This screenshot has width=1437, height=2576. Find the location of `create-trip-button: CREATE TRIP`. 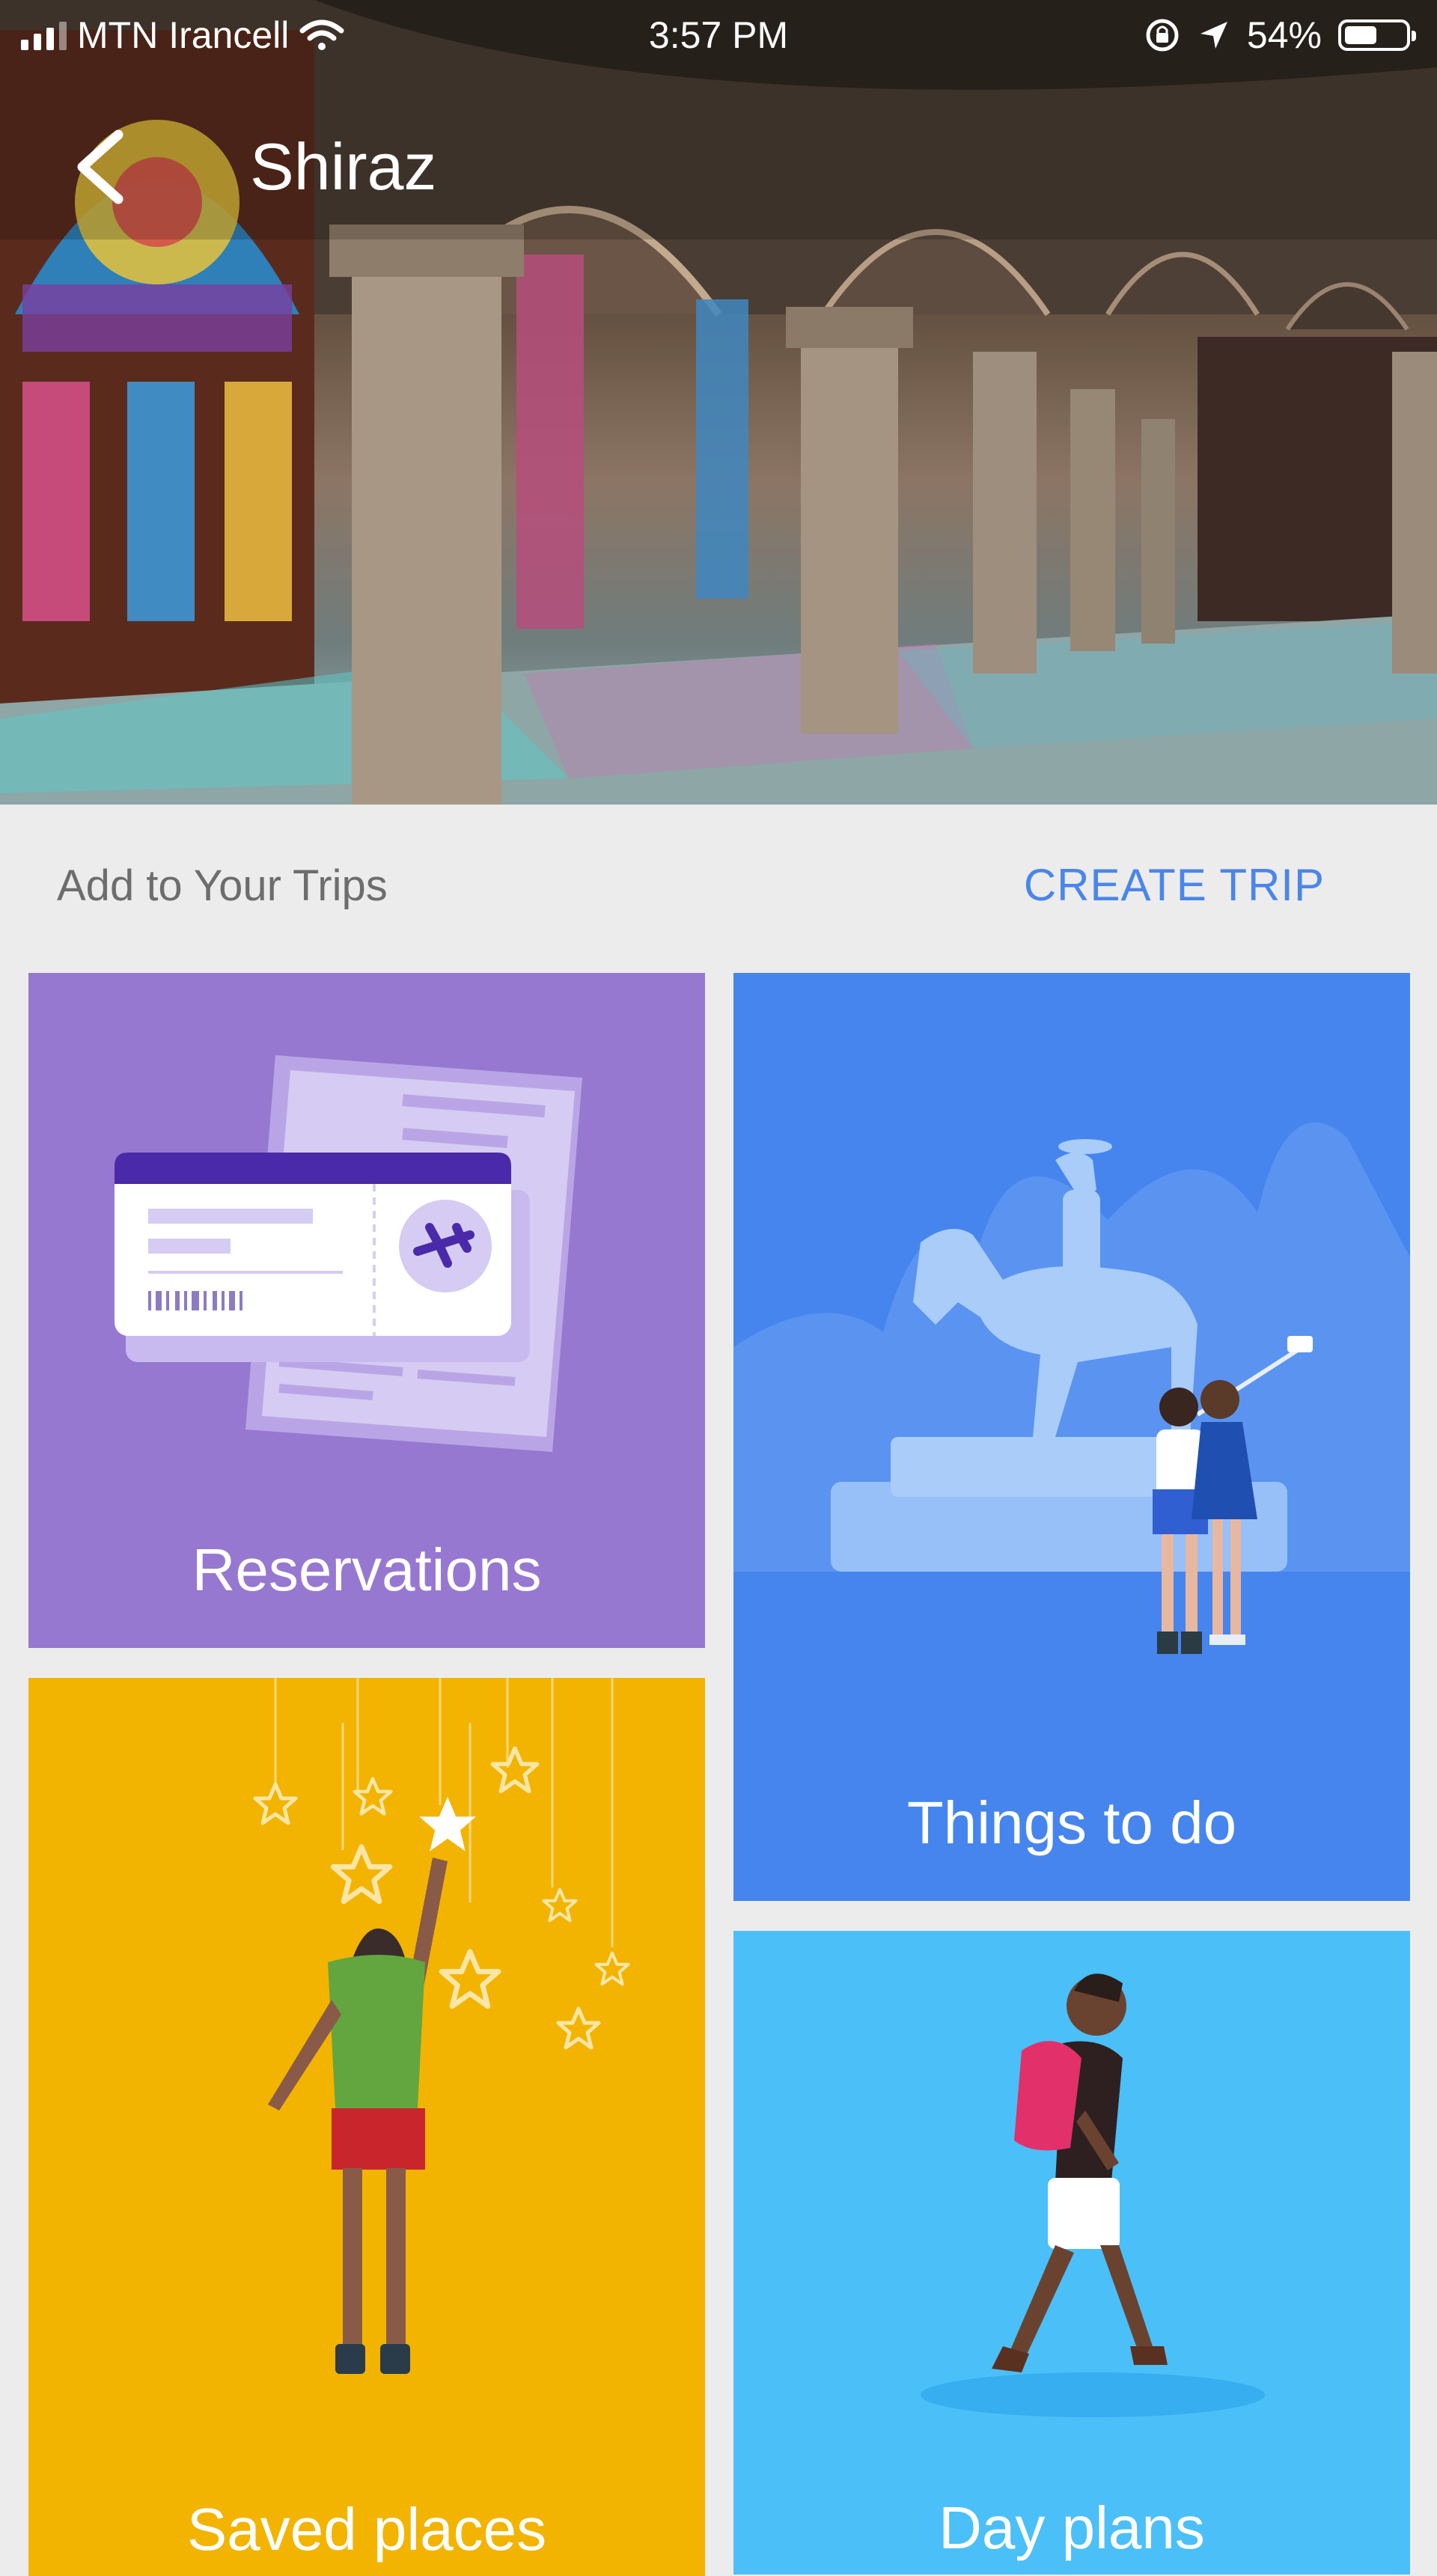

create-trip-button: CREATE TRIP is located at coordinates (1174, 885).